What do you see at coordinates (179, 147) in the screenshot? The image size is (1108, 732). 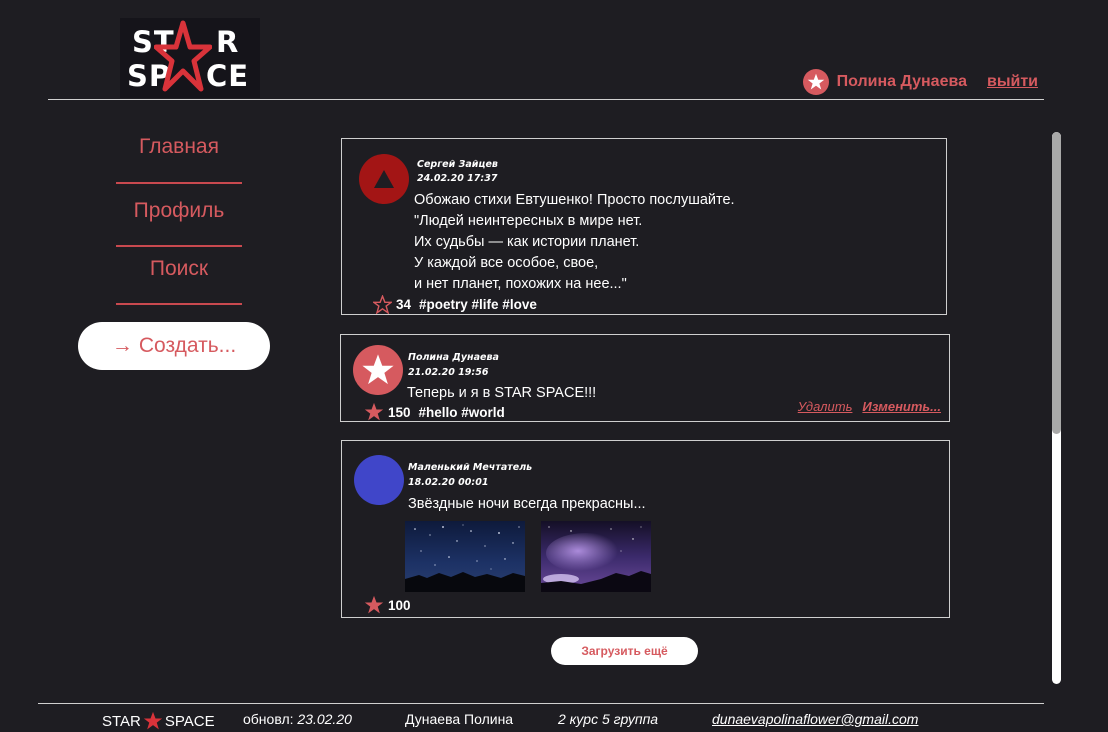 I see `nav-item-home: Главная` at bounding box center [179, 147].